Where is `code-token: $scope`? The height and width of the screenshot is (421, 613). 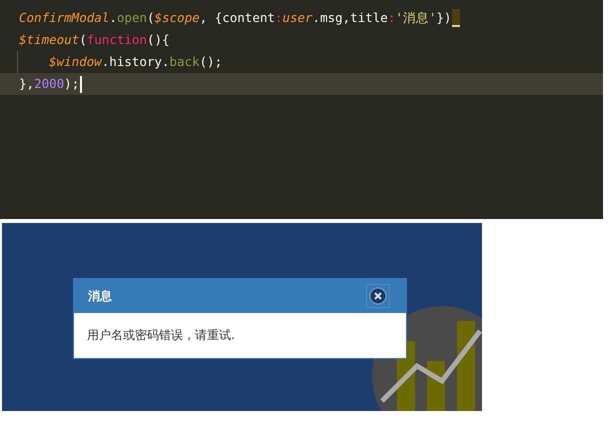
code-token: $scope is located at coordinates (177, 18).